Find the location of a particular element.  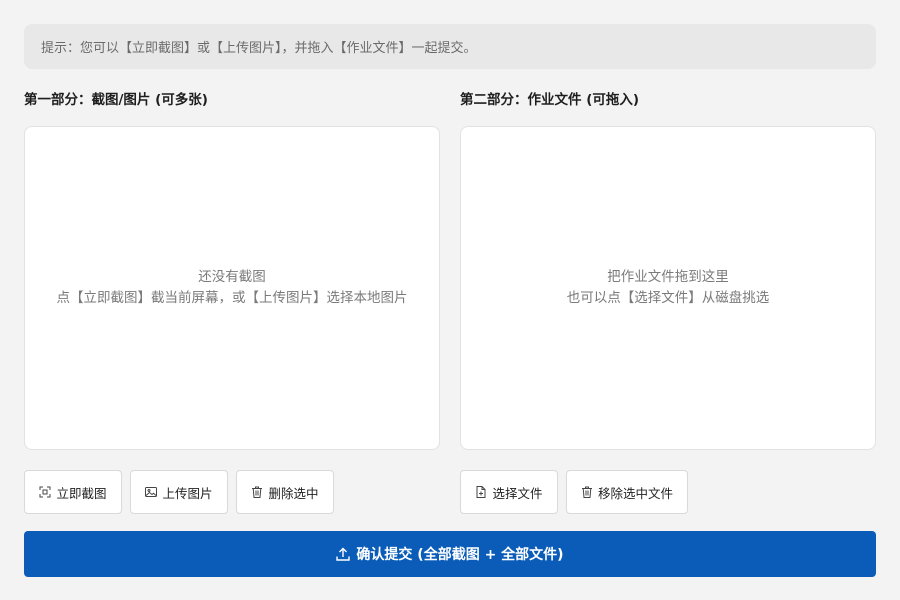

section-title-screenshots: 第一部分：截图/图片 (可多张) is located at coordinates (116, 100).